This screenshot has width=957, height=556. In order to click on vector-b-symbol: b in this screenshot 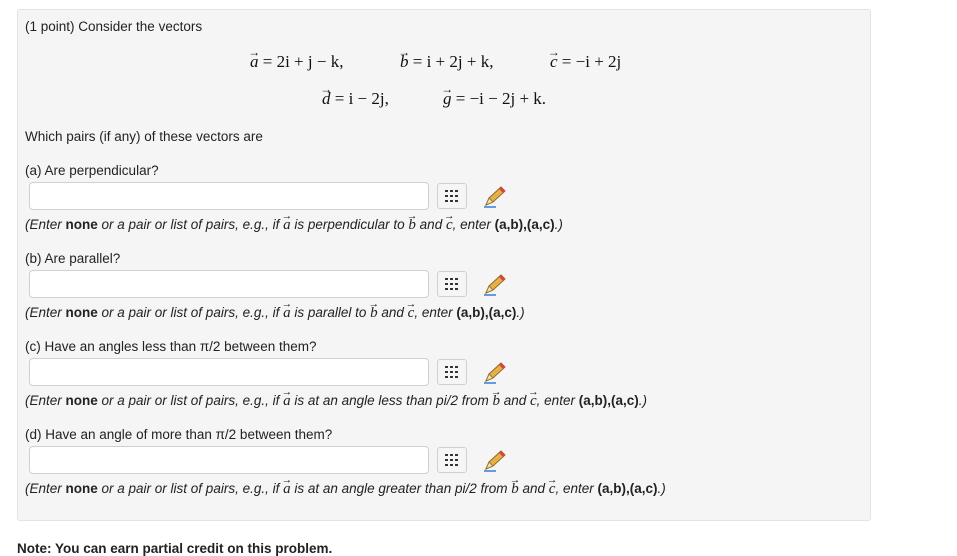, I will do `click(404, 62)`.